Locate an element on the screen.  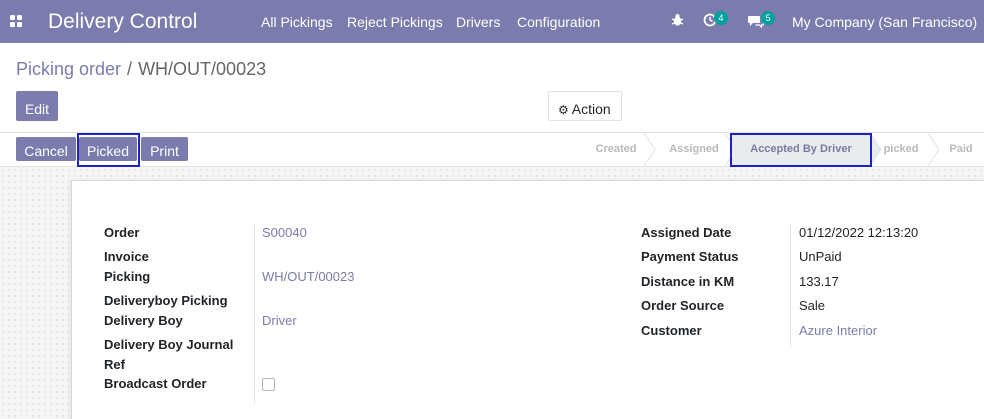
menu-reject-pickings: Reject Pickings is located at coordinates (395, 22).